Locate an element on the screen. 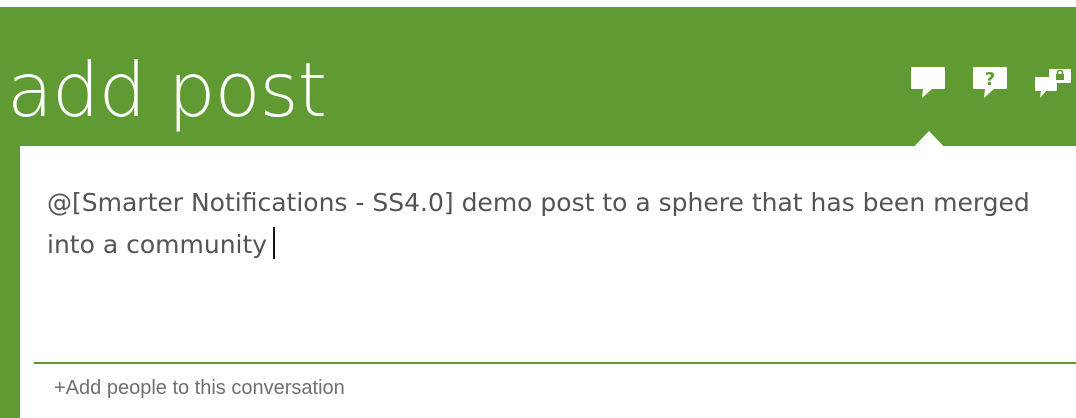 This screenshot has height=418, width=1076. page-title: add post is located at coordinates (167, 90).